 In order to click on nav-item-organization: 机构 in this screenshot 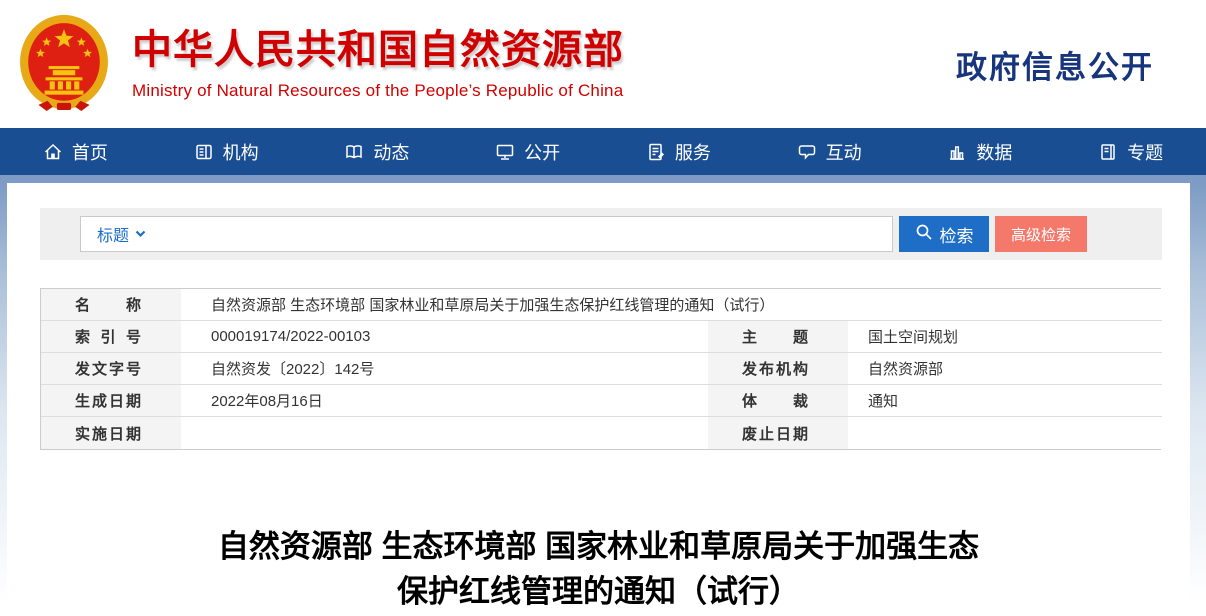, I will do `click(226, 152)`.